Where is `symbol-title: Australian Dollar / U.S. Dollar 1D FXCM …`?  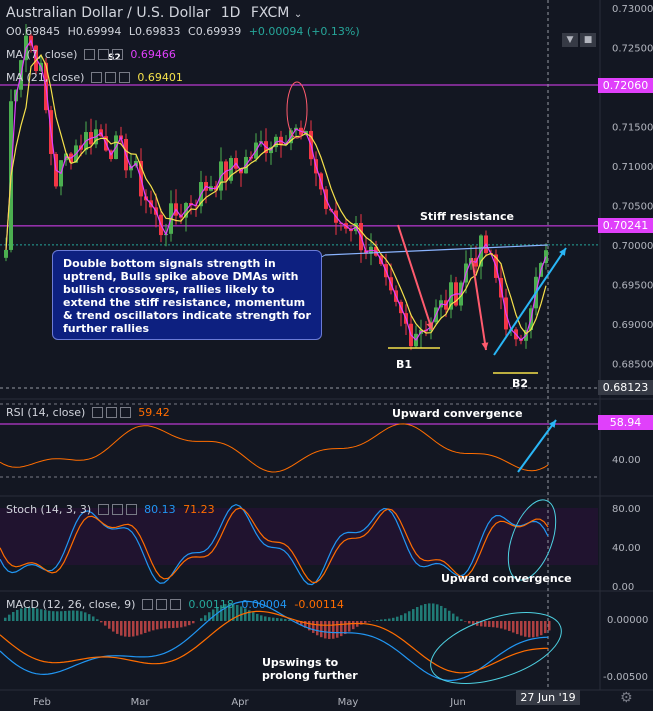 symbol-title: Australian Dollar / U.S. Dollar 1D FXCM … is located at coordinates (154, 13).